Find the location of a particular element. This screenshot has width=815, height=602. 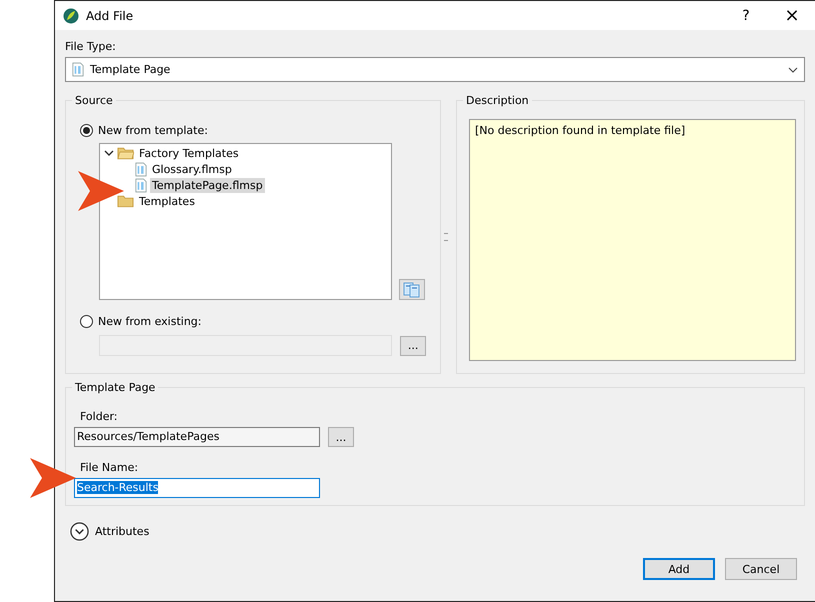

chevron-icon is located at coordinates (109, 153).